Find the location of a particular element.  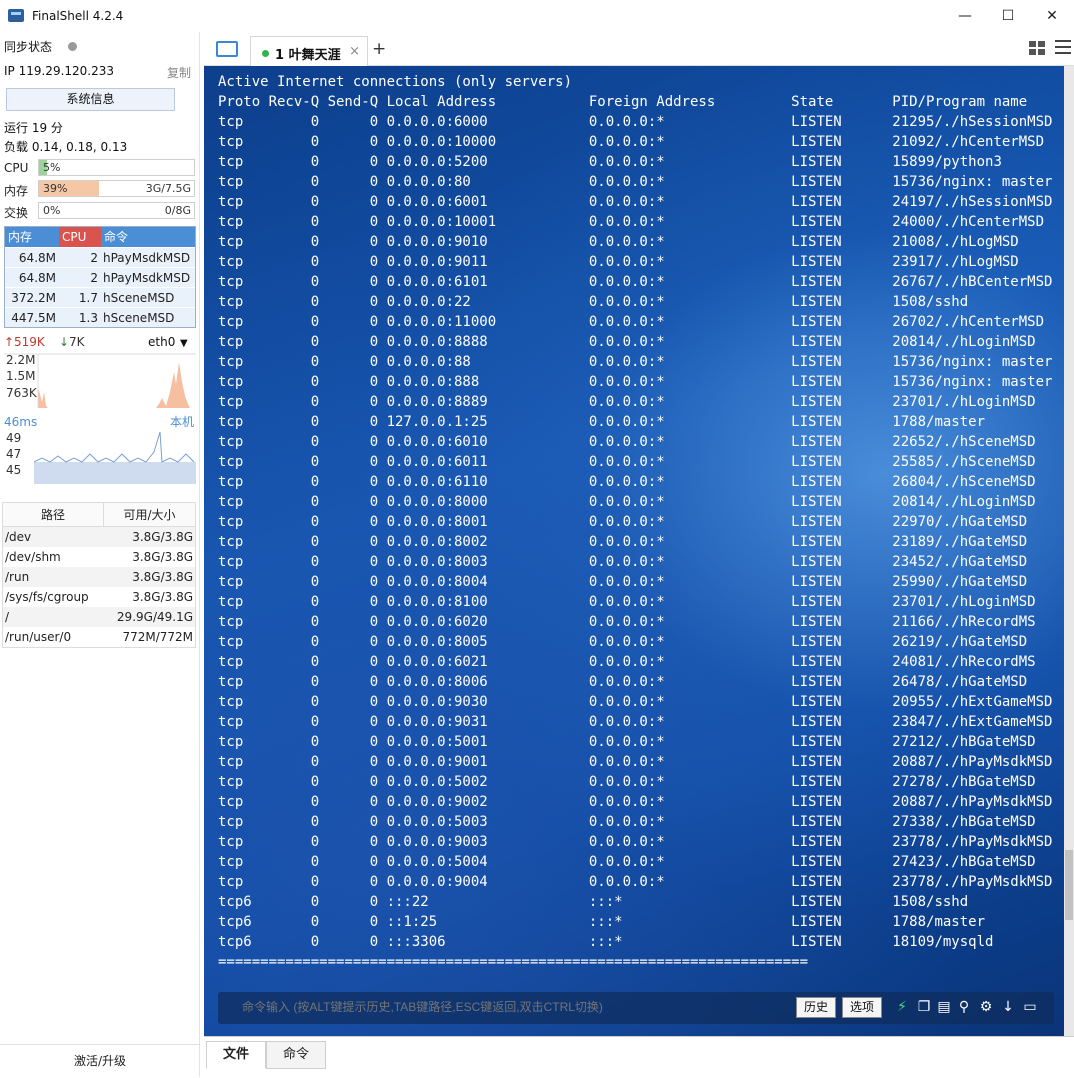

tab-files: 文件 is located at coordinates (236, 1055).